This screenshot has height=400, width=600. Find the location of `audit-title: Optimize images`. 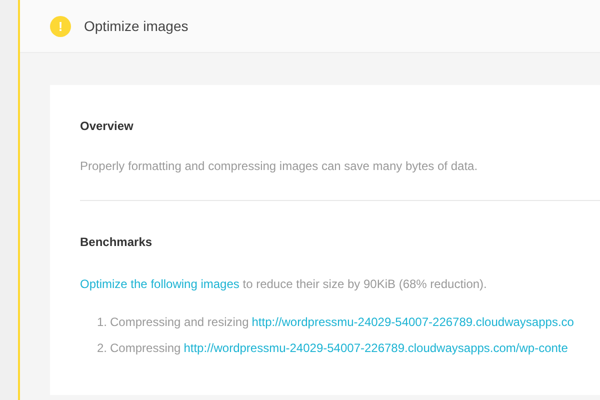

audit-title: Optimize images is located at coordinates (136, 26).